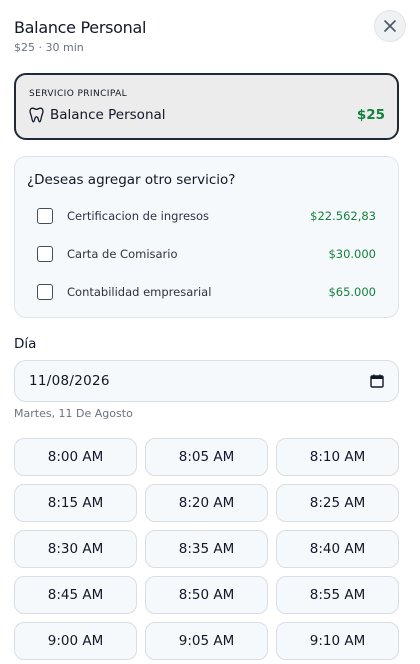  I want to click on time-slot: 8:35 AM, so click(206, 549).